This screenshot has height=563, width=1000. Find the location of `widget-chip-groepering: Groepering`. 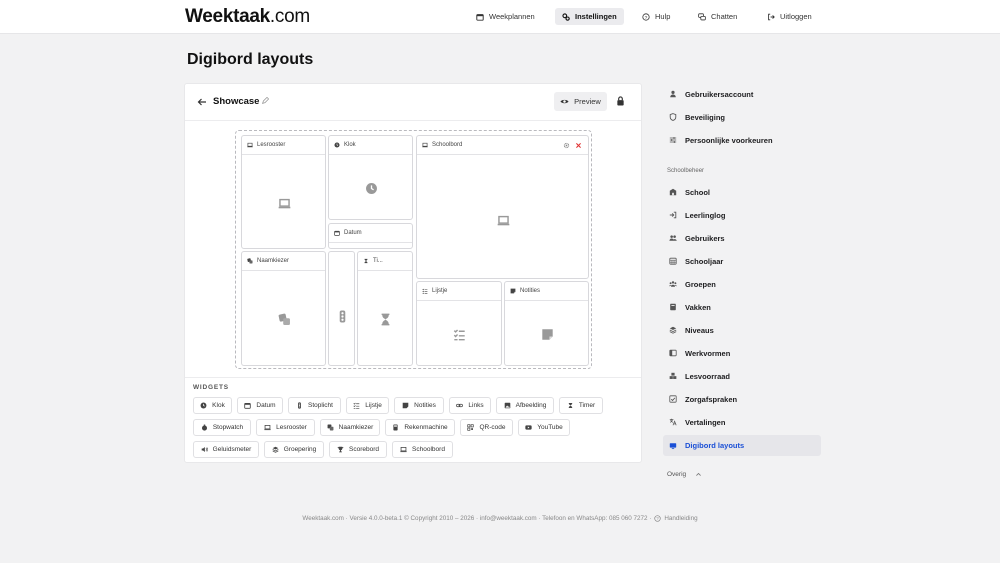

widget-chip-groepering: Groepering is located at coordinates (294, 449).